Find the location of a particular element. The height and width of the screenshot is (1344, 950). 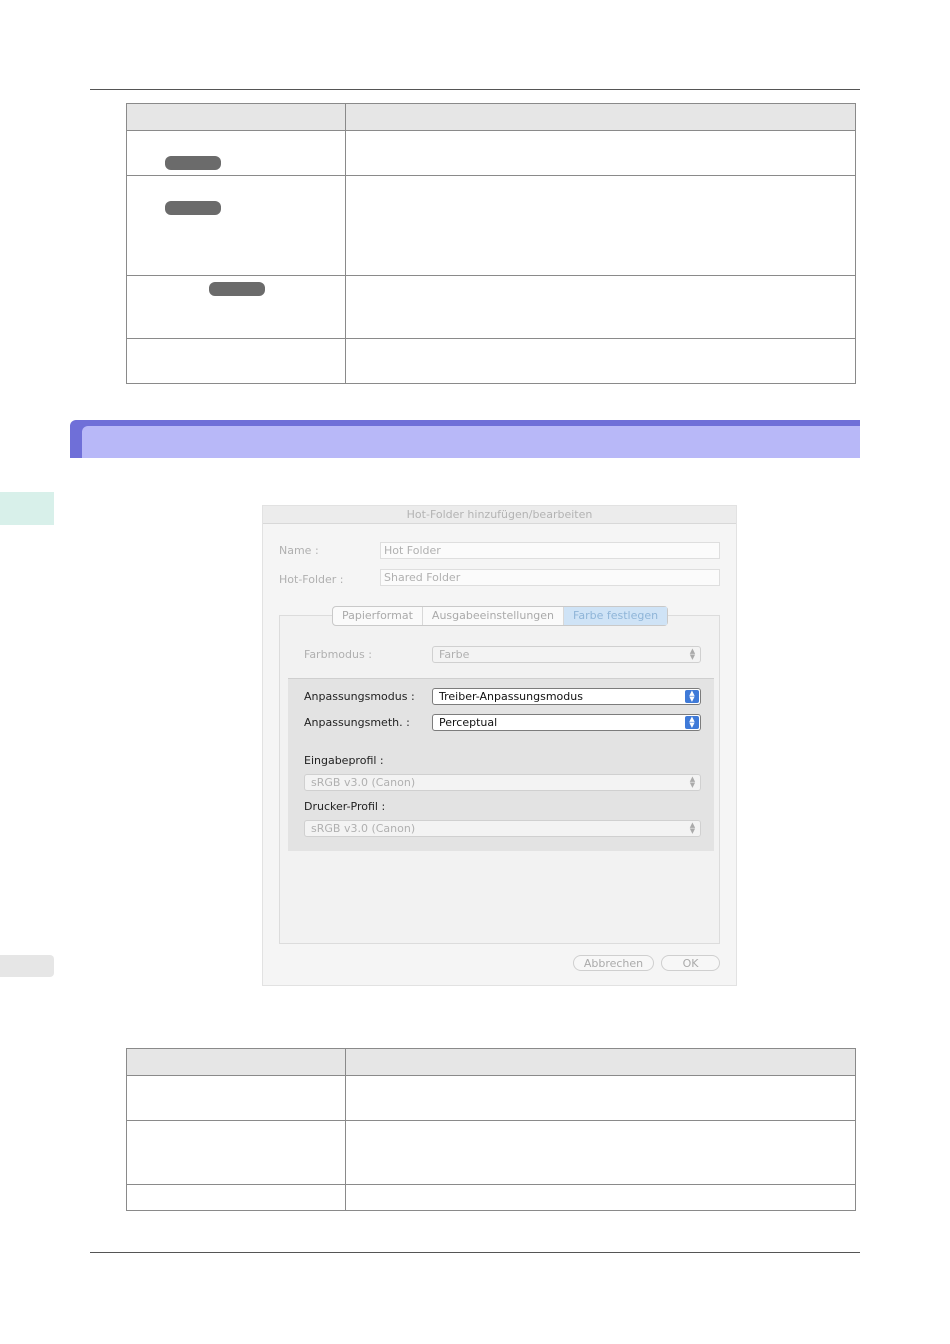

settings-table-bottom is located at coordinates (491, 1129).